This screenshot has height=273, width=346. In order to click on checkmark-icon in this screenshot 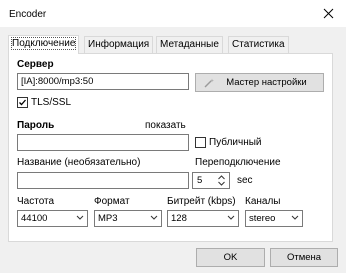, I will do `click(22, 102)`.